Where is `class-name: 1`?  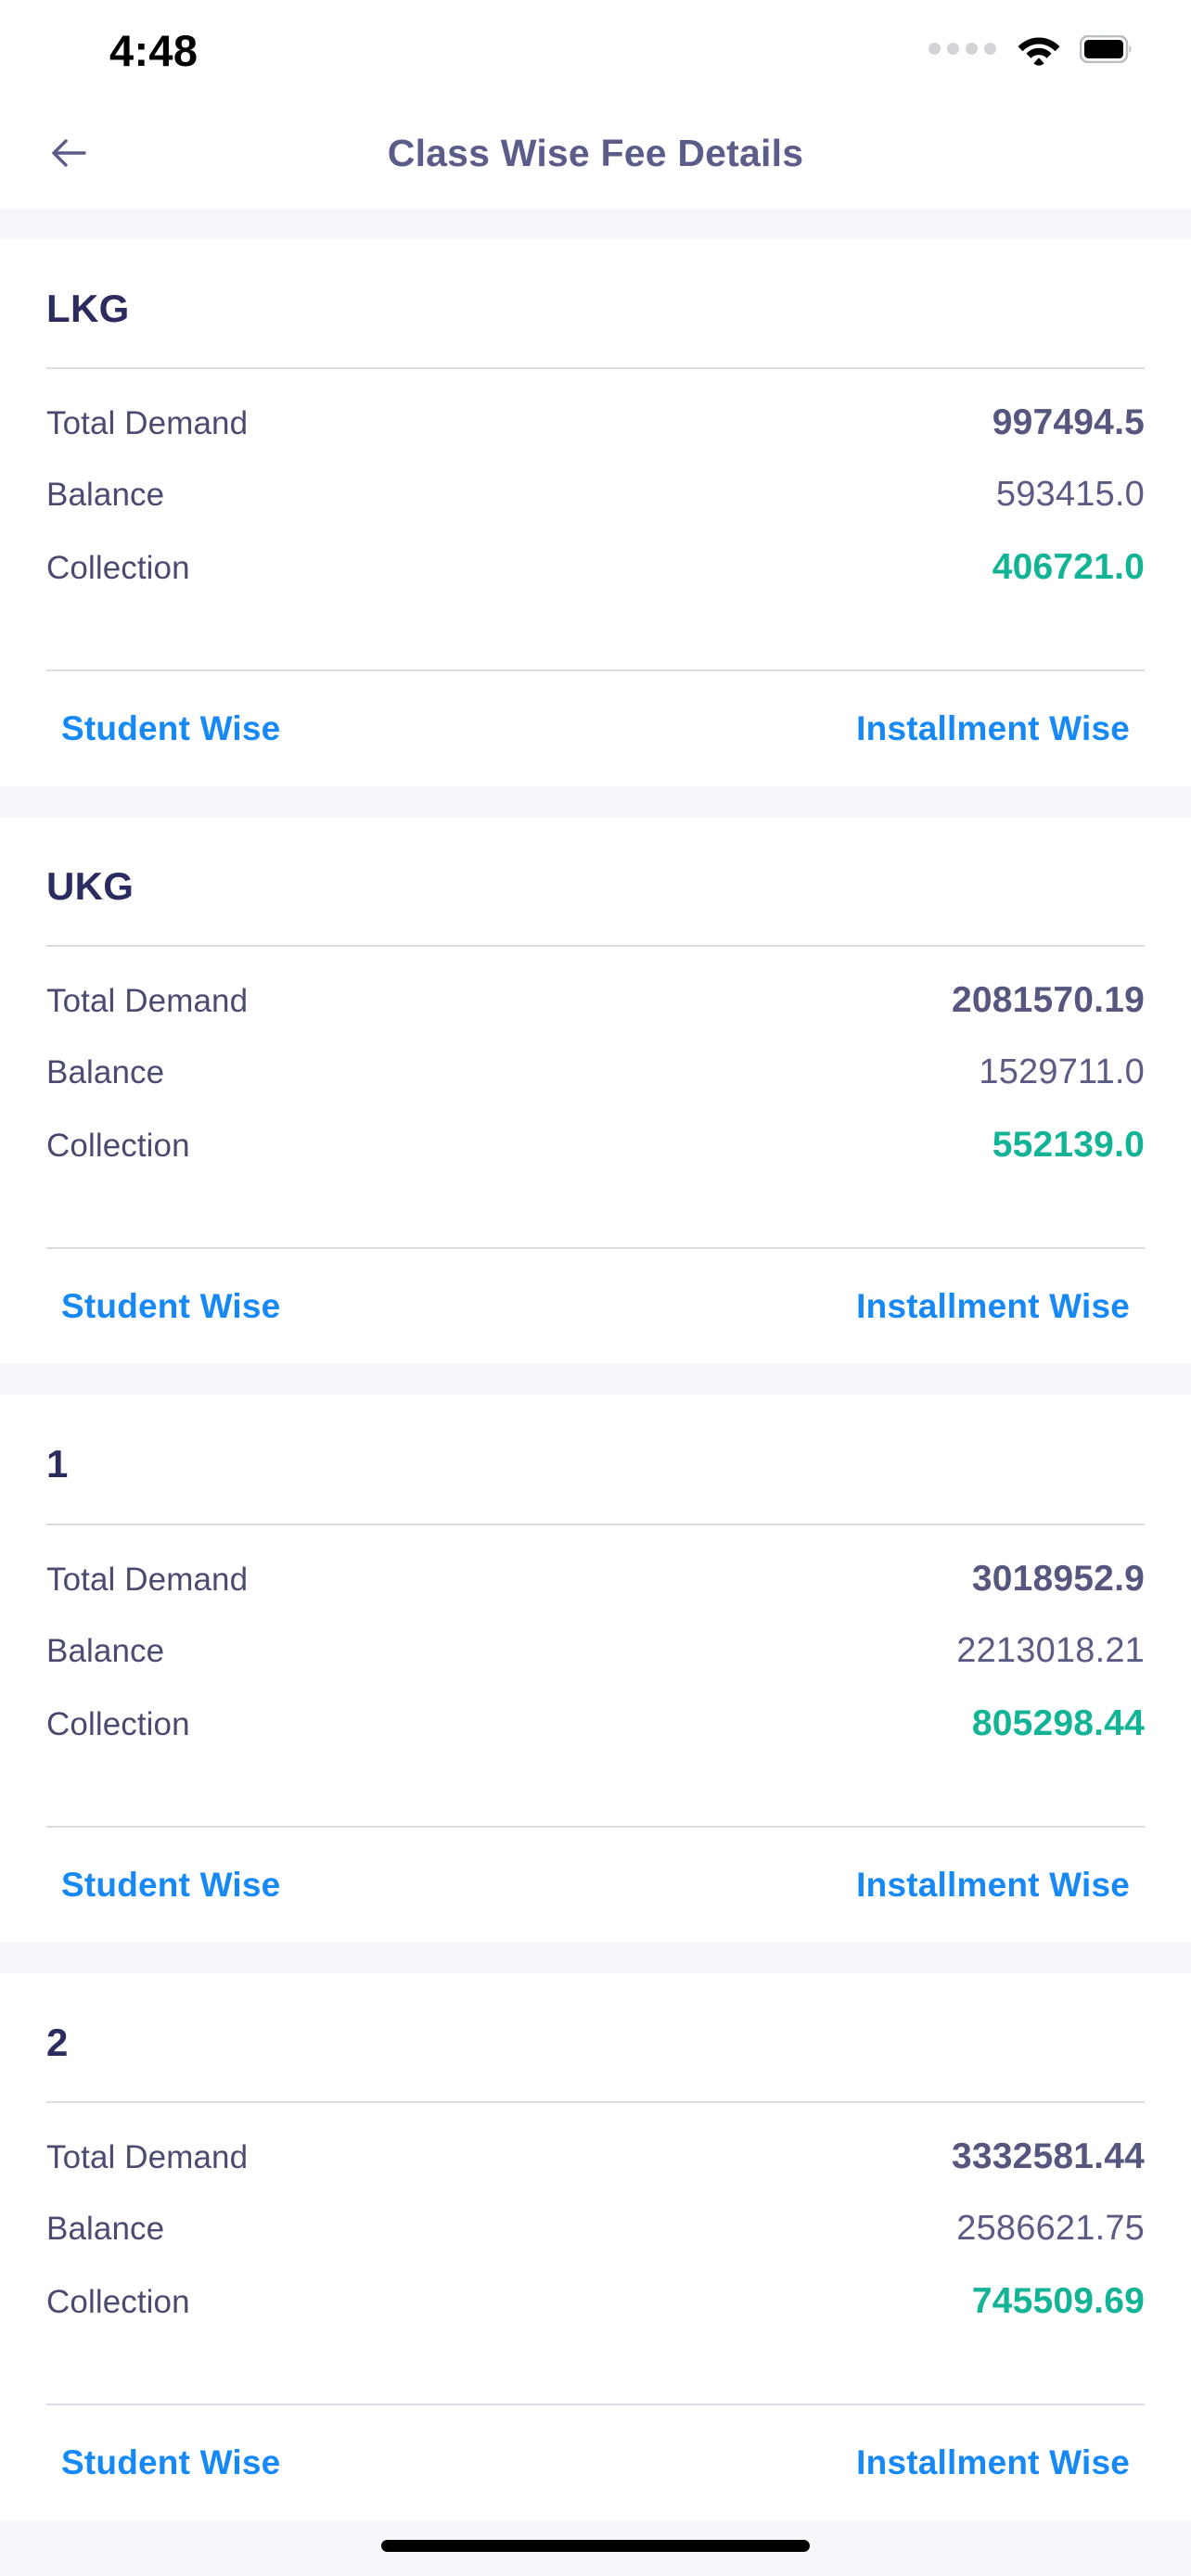 class-name: 1 is located at coordinates (57, 1464).